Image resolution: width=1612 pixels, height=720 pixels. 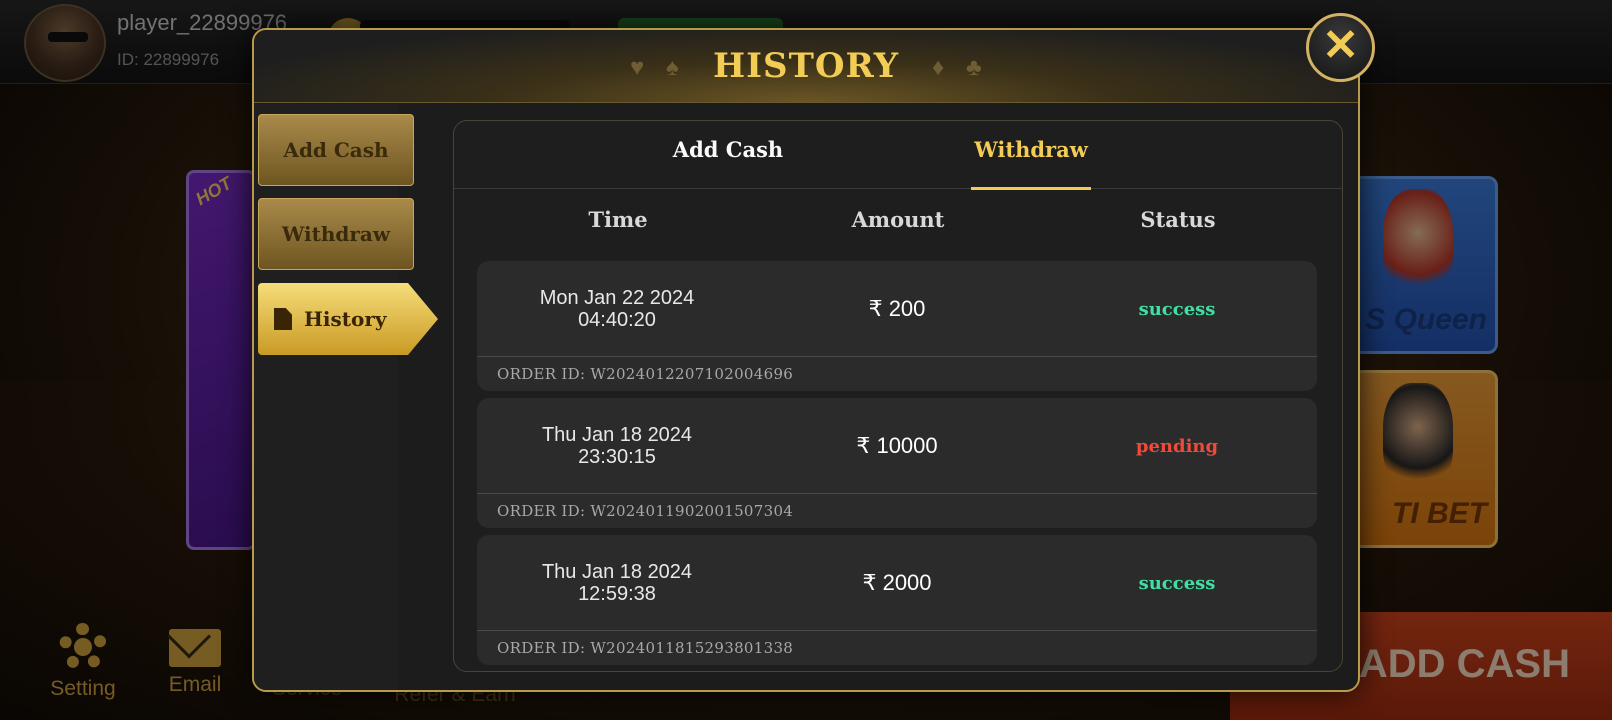 I want to click on club-icon: ♣, so click(x=974, y=67).